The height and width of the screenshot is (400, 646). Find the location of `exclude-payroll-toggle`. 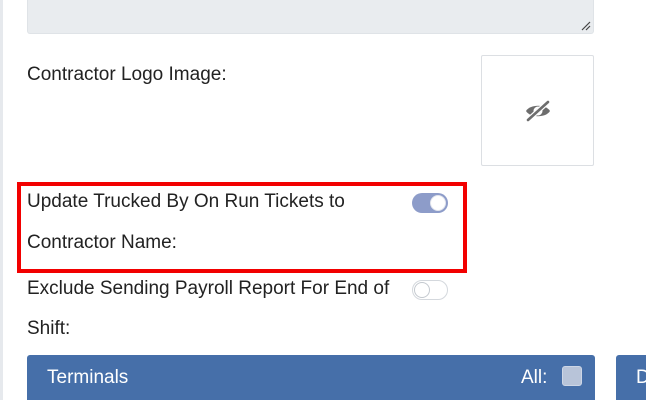

exclude-payroll-toggle is located at coordinates (430, 290).